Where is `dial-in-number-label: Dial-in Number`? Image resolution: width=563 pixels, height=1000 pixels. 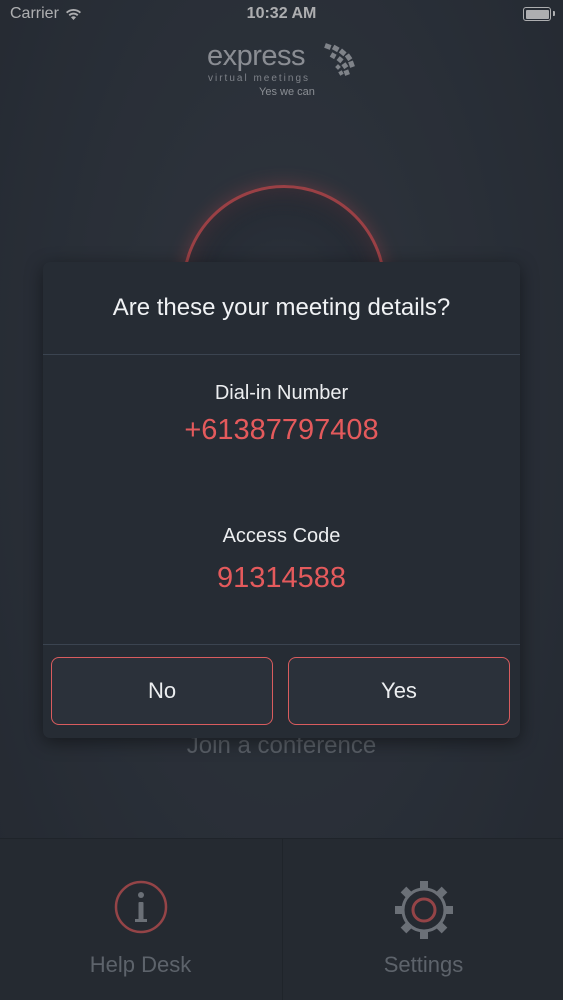
dial-in-number-label: Dial-in Number is located at coordinates (281, 393).